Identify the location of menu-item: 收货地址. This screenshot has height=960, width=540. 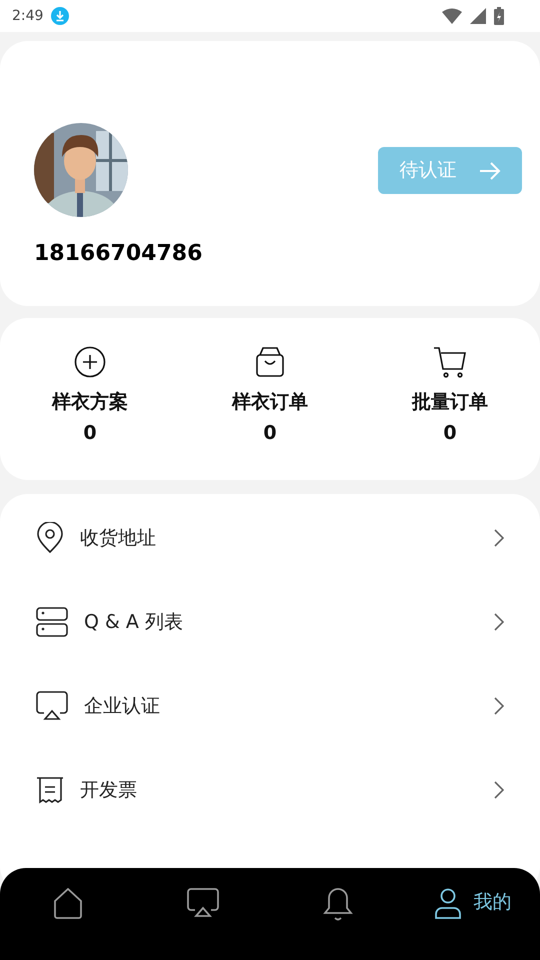
(270, 538).